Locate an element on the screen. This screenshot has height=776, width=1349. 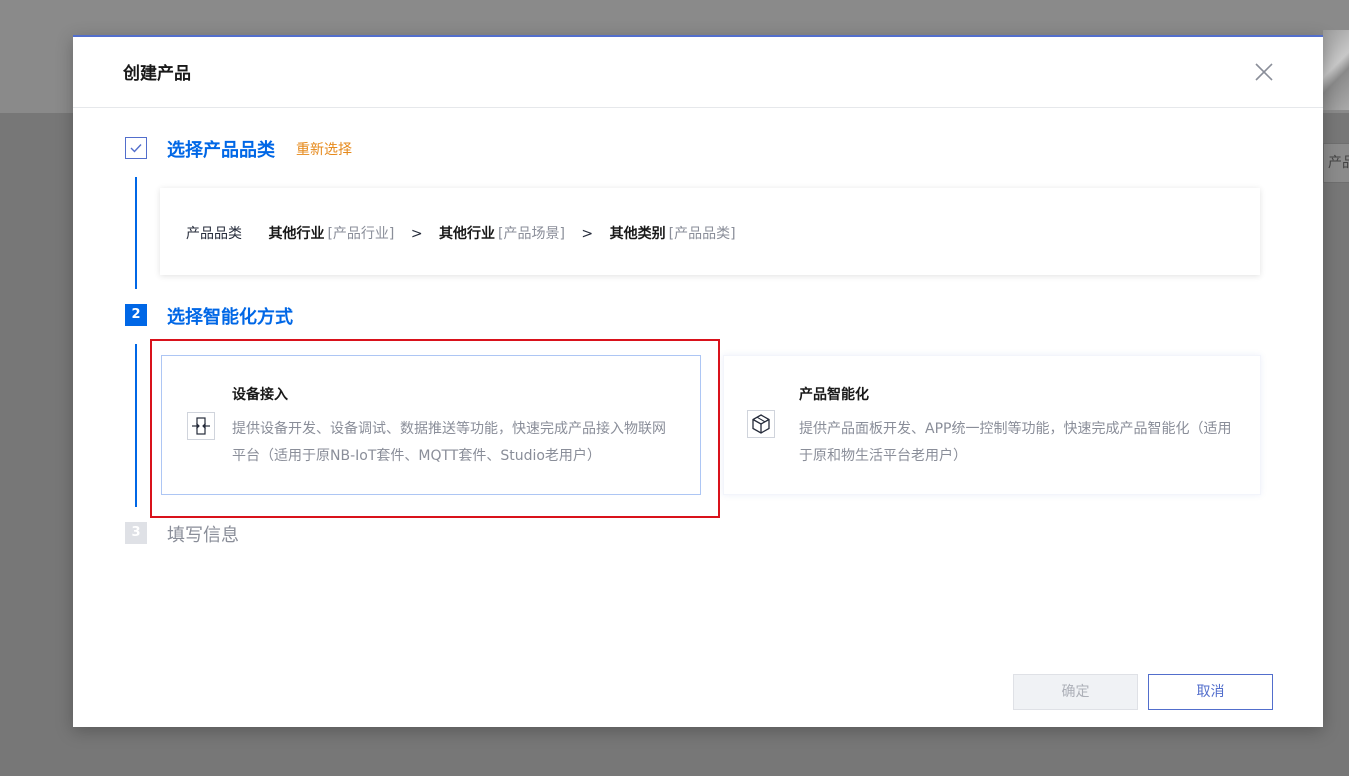
step-3-number: 3 is located at coordinates (136, 533).